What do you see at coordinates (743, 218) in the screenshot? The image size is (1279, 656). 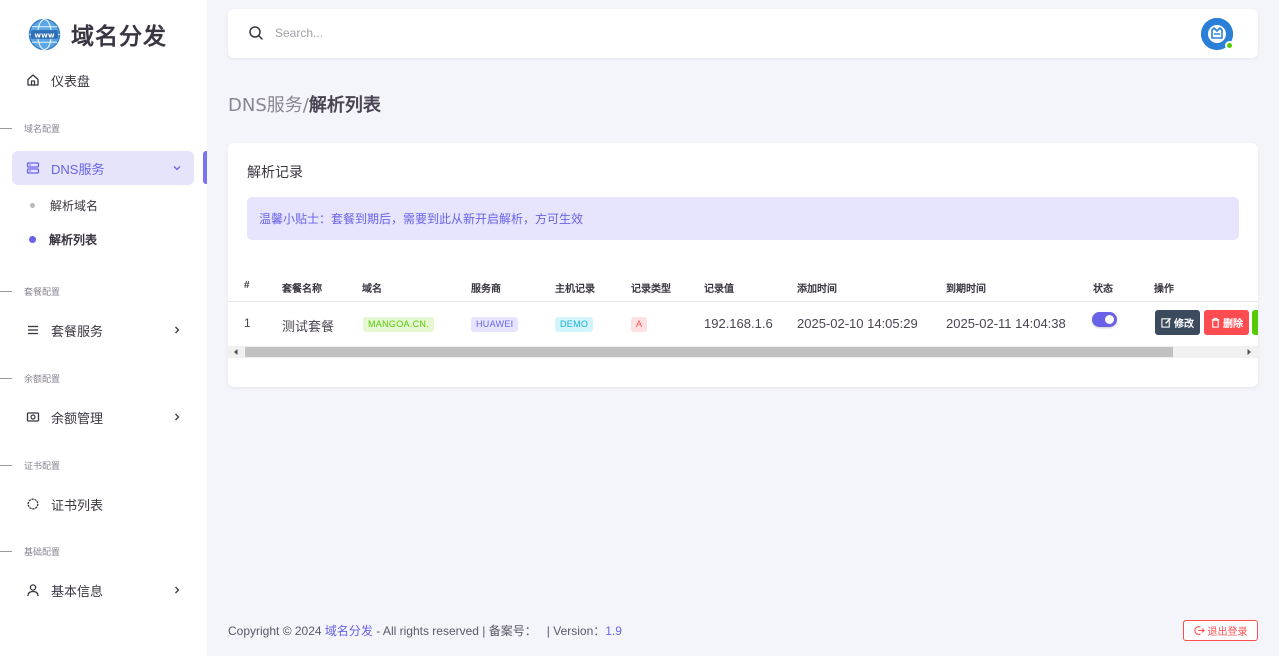 I see `tip-alert: 温馨小贴士：套餐到期后，需要到此从新开启解析，方可生效` at bounding box center [743, 218].